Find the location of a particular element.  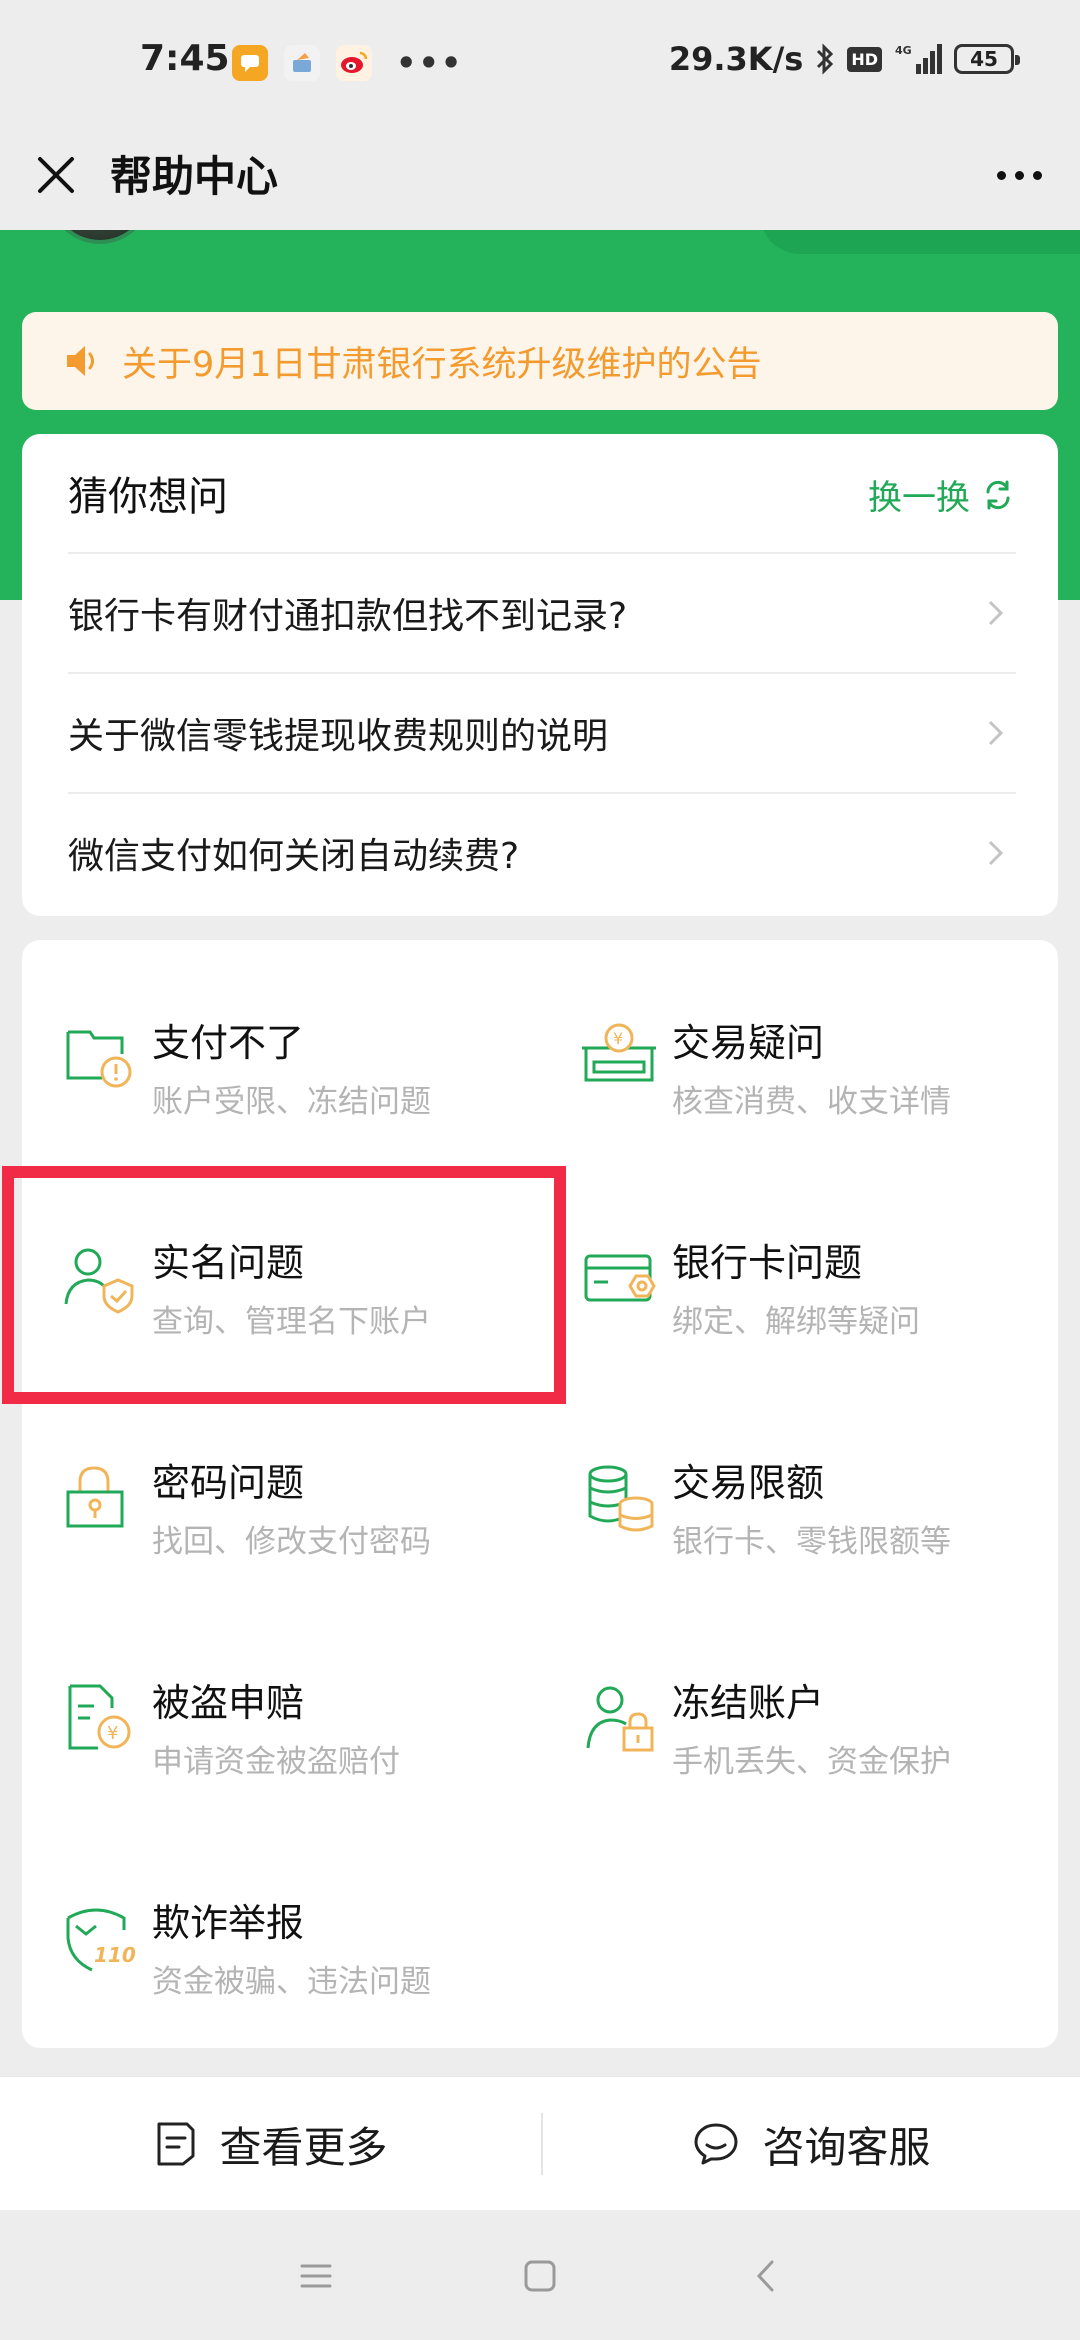

category-fraud-report: 110 欺诈举报 资金被骗、违法问题 is located at coordinates (302, 1938).